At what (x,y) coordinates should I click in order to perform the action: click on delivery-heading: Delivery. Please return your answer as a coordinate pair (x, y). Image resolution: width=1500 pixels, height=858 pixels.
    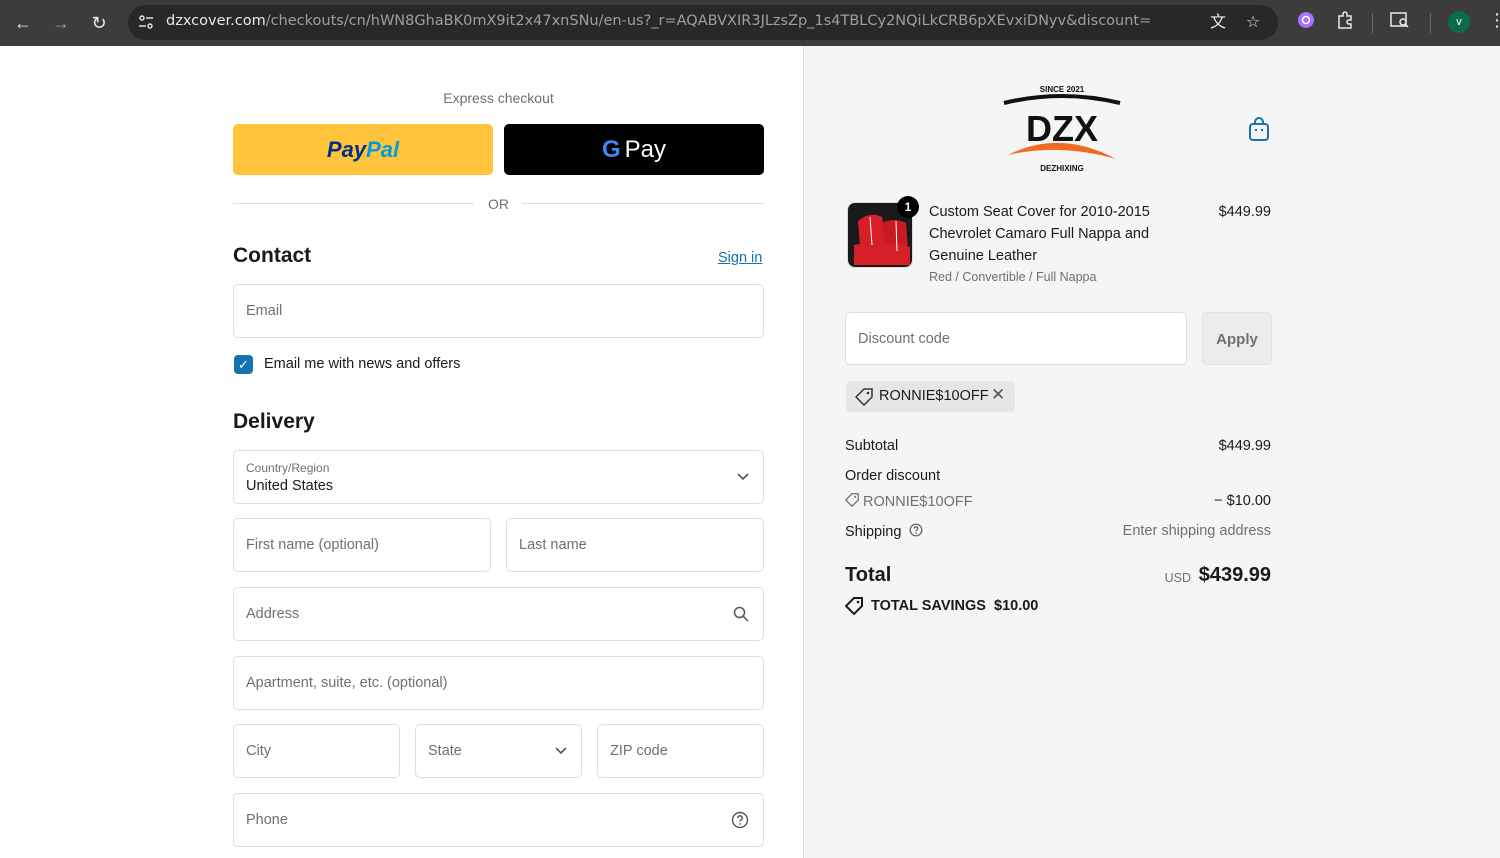
    Looking at the image, I should click on (274, 421).